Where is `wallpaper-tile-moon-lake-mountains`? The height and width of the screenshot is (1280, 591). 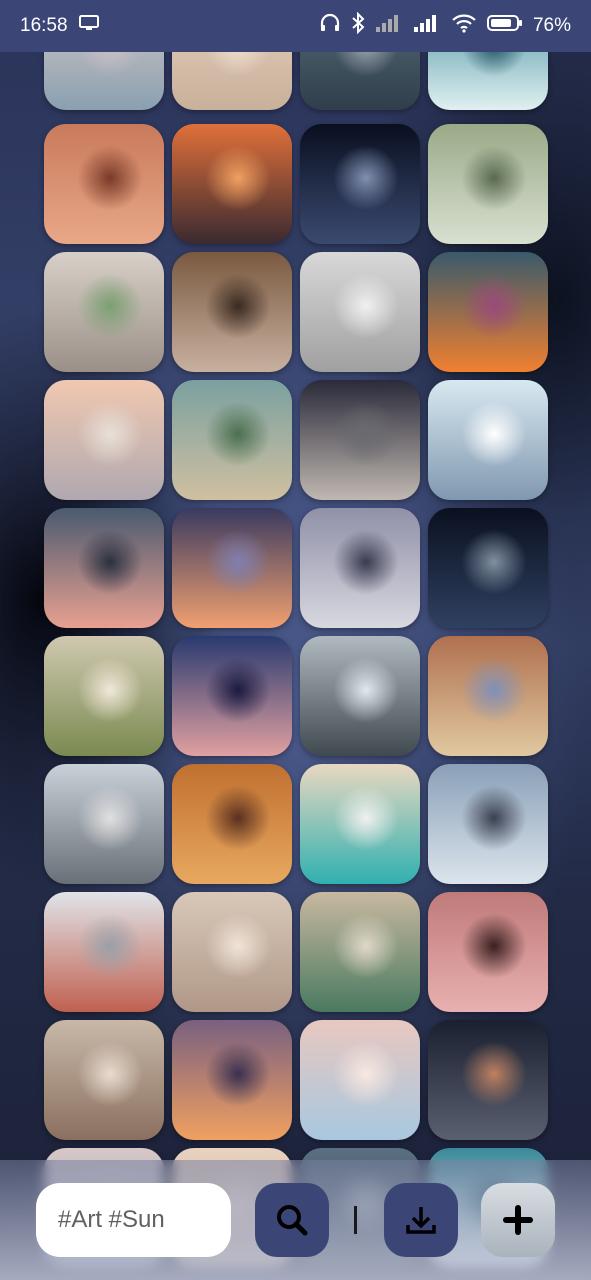 wallpaper-tile-moon-lake-mountains is located at coordinates (232, 696).